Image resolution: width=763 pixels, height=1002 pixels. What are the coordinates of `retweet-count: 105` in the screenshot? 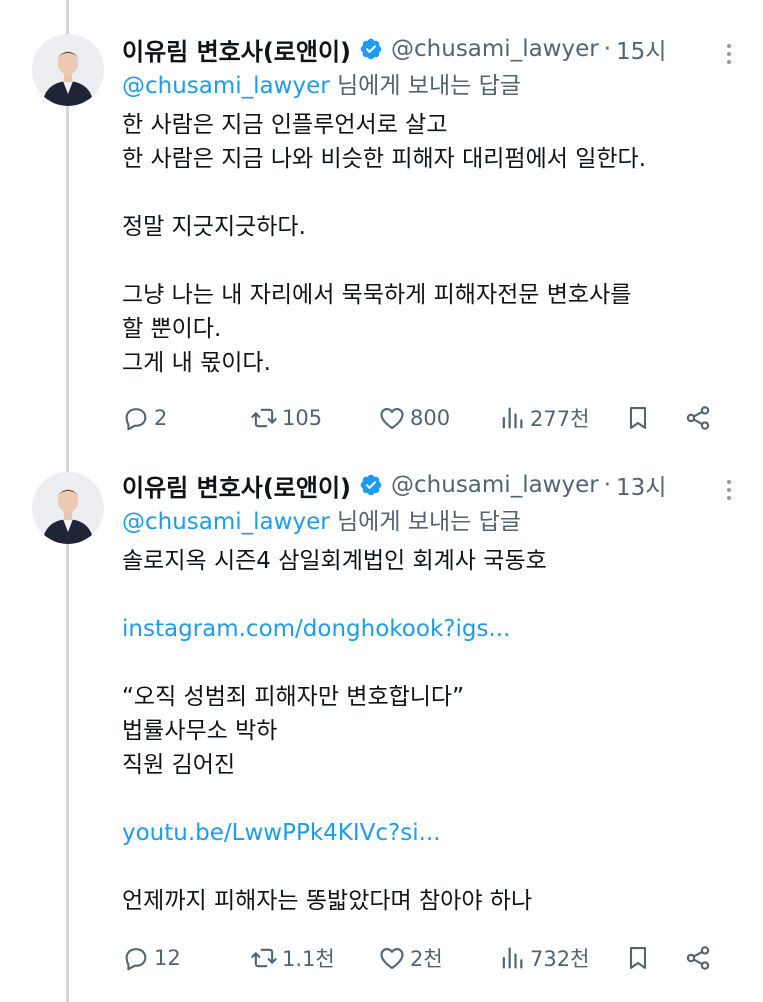 It's located at (302, 418).